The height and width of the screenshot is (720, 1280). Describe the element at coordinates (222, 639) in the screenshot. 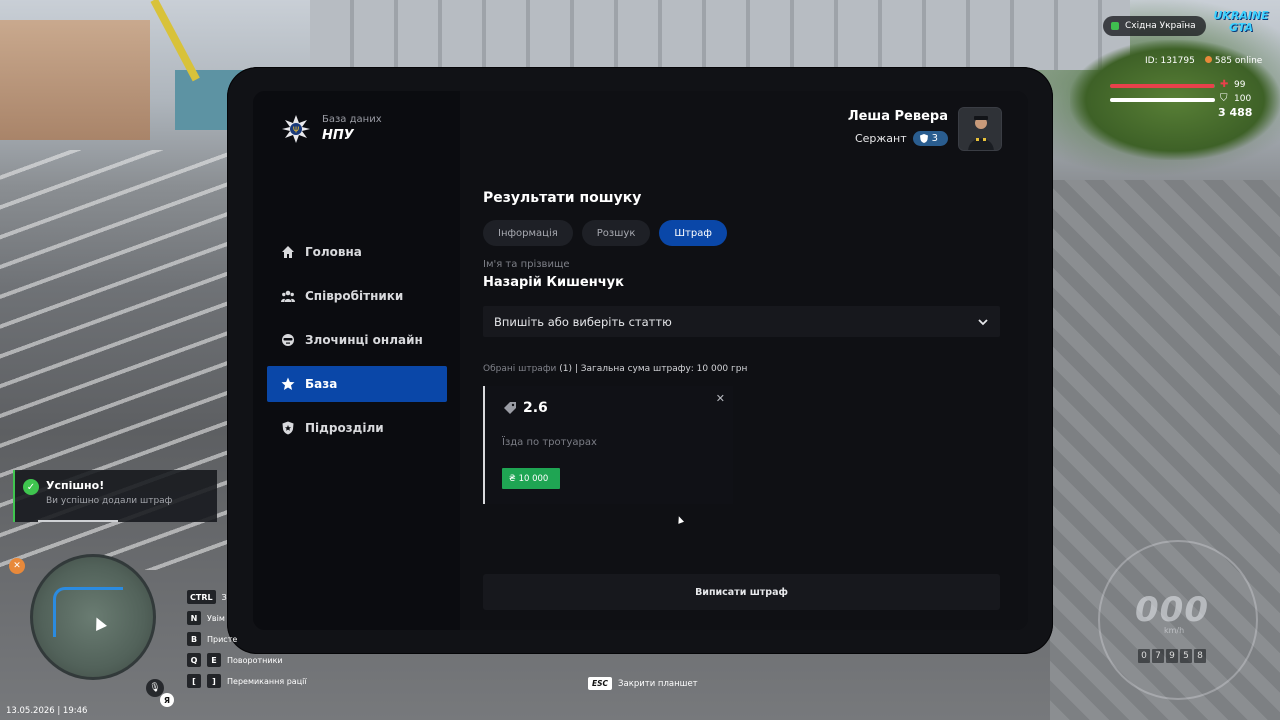

I see `keybind-label: Присте` at that location.